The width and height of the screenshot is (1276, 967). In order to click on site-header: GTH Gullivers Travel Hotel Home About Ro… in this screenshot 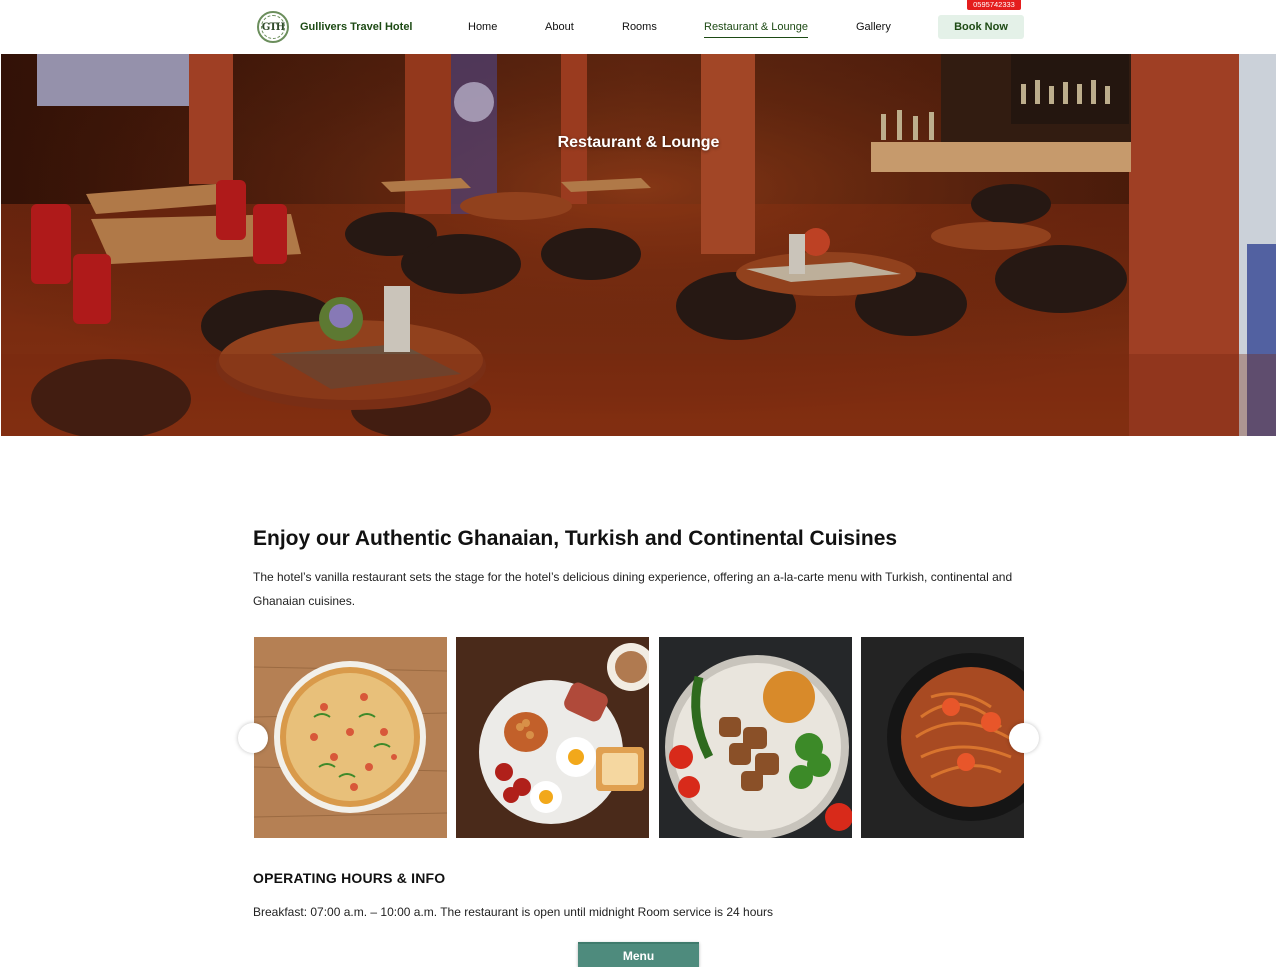, I will do `click(638, 27)`.